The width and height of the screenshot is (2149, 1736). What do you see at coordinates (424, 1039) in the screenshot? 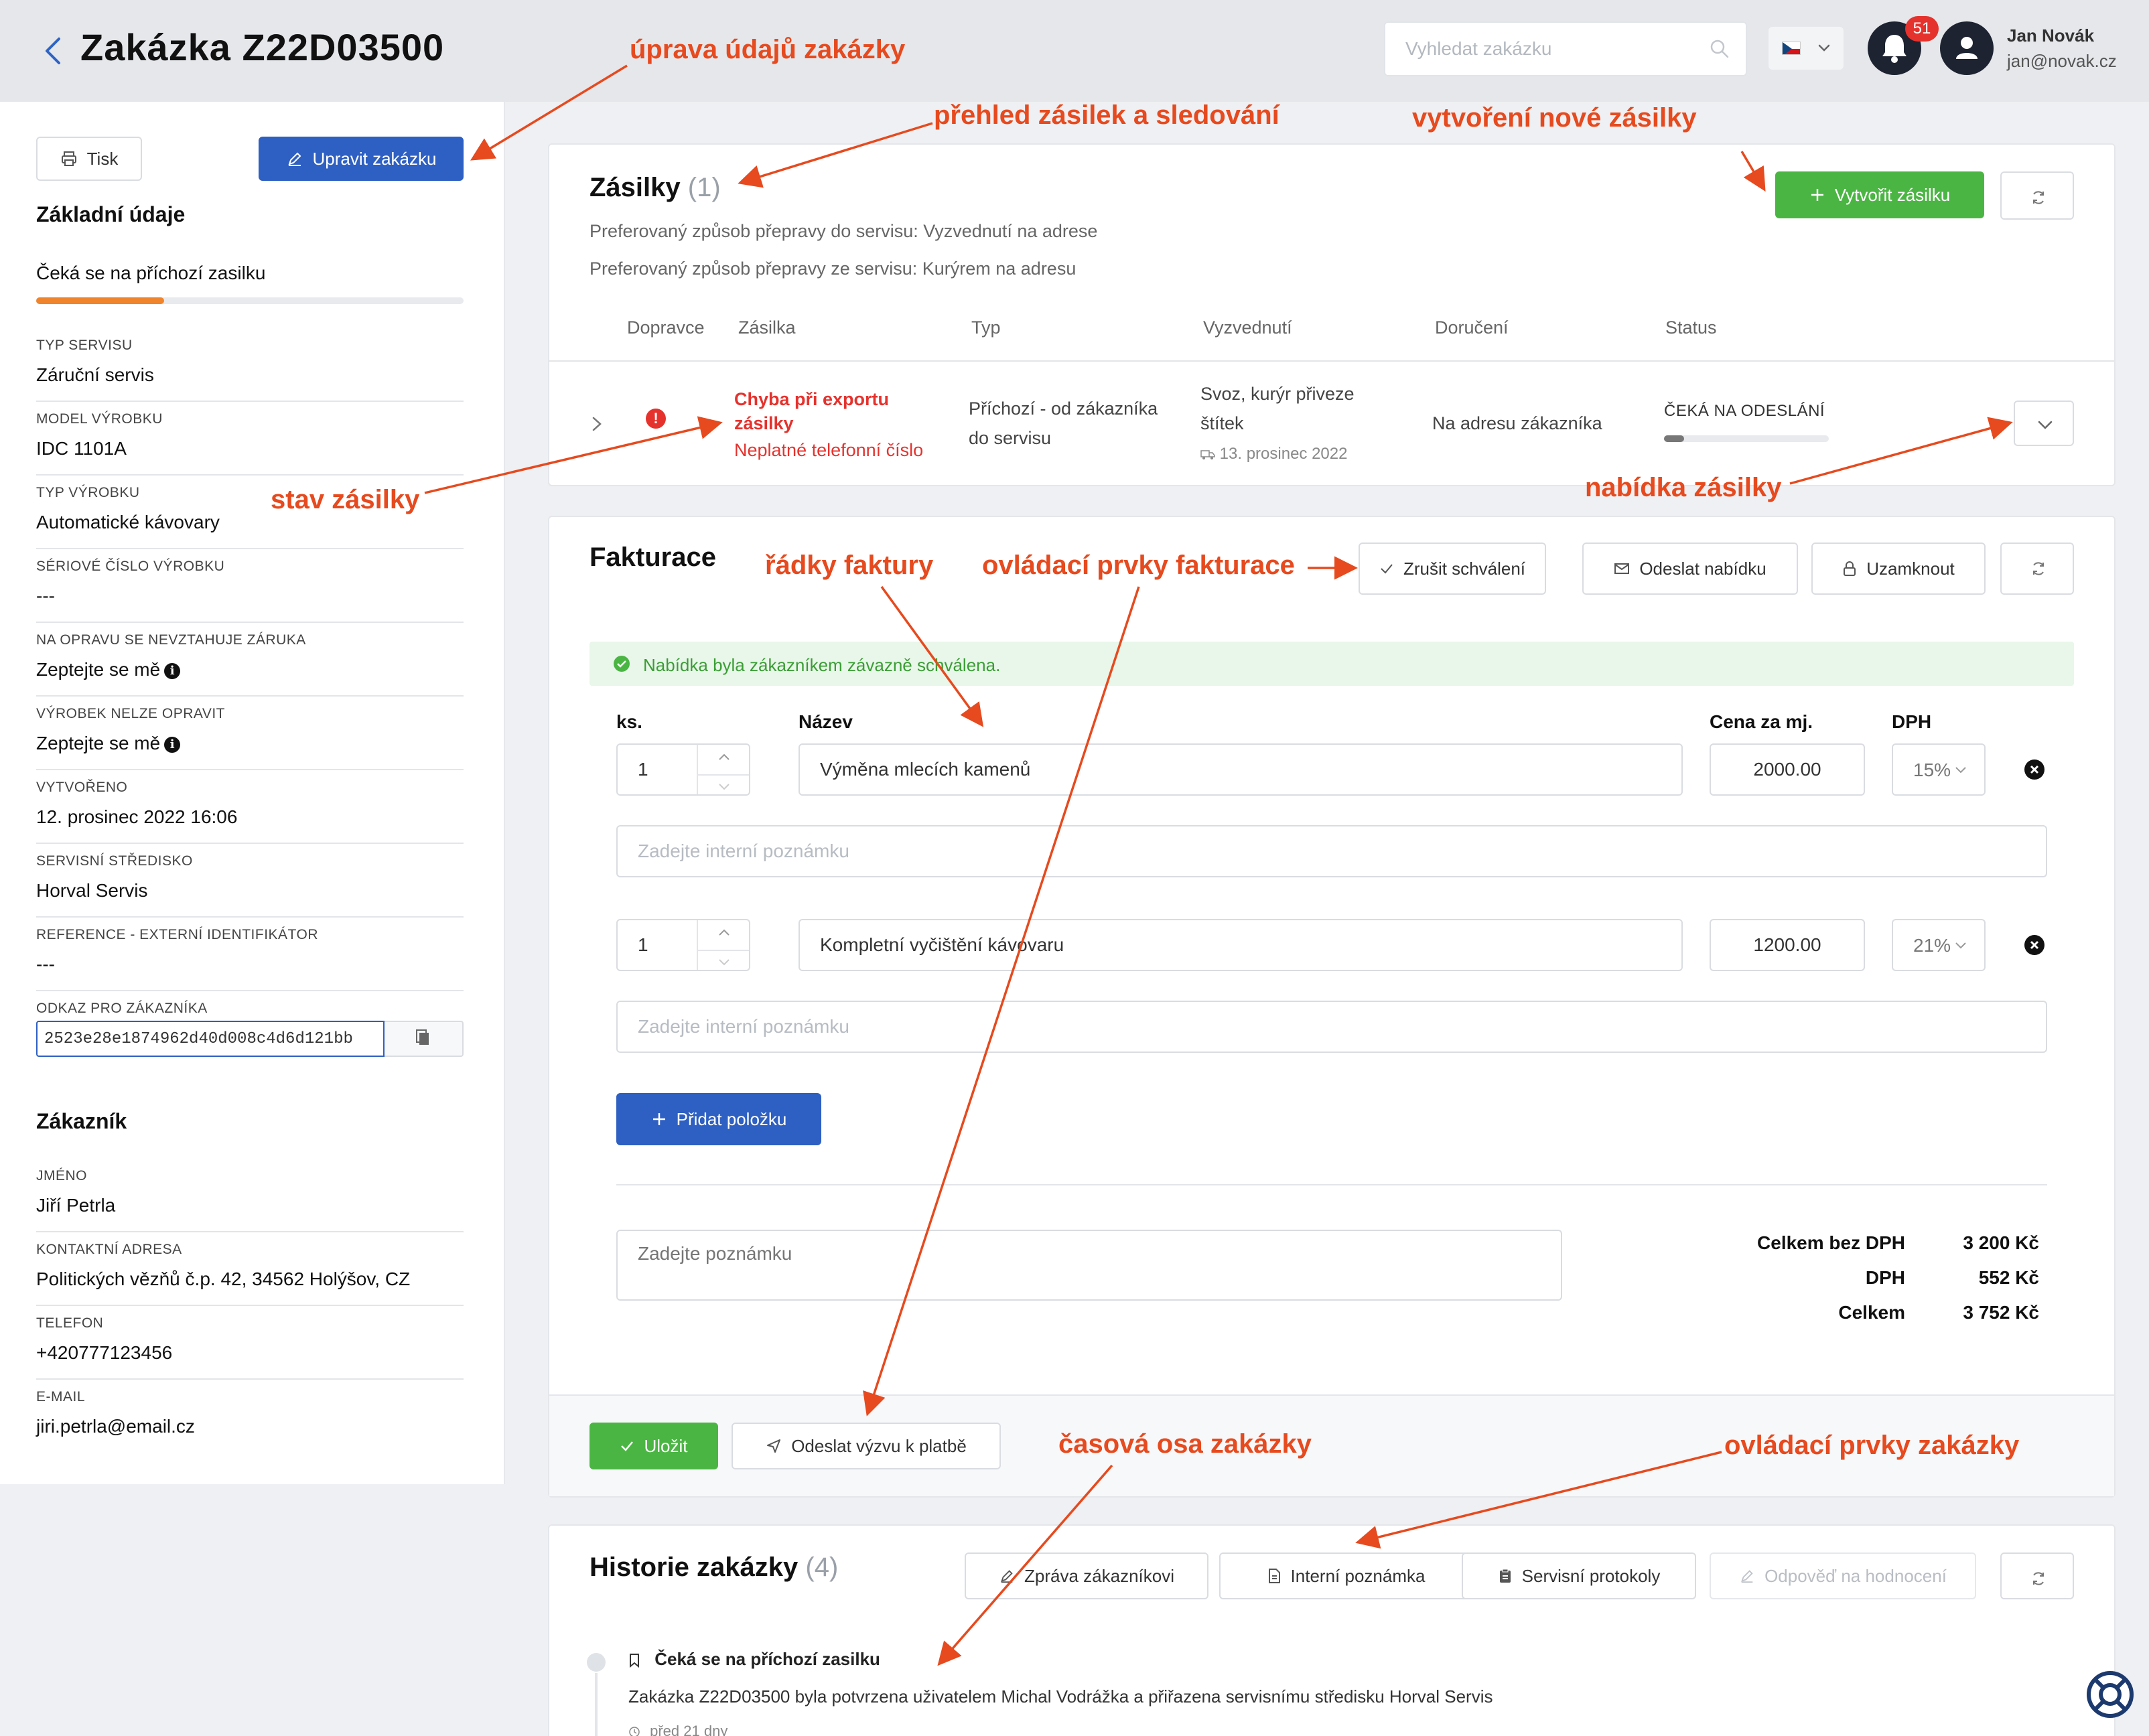
I see `copy-link-button` at bounding box center [424, 1039].